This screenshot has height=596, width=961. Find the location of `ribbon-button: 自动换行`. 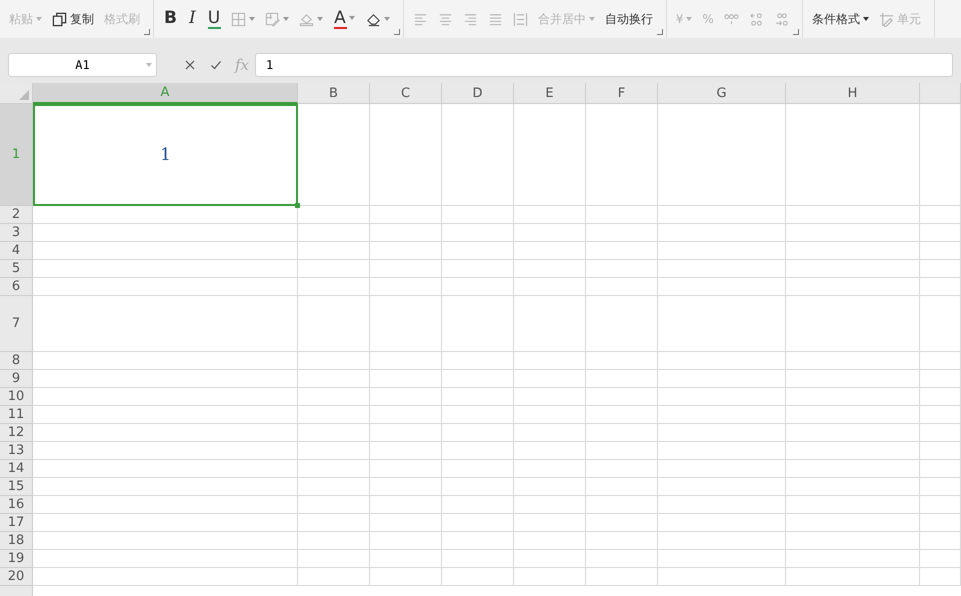

ribbon-button: 自动换行 is located at coordinates (629, 19).